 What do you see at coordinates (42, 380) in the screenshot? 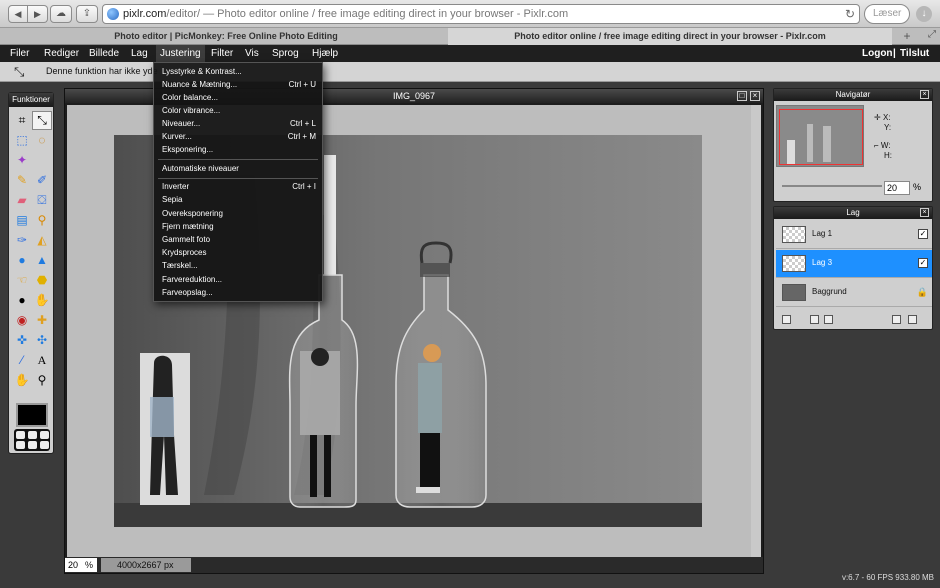
I see `zoom-icon: ⚲` at bounding box center [42, 380].